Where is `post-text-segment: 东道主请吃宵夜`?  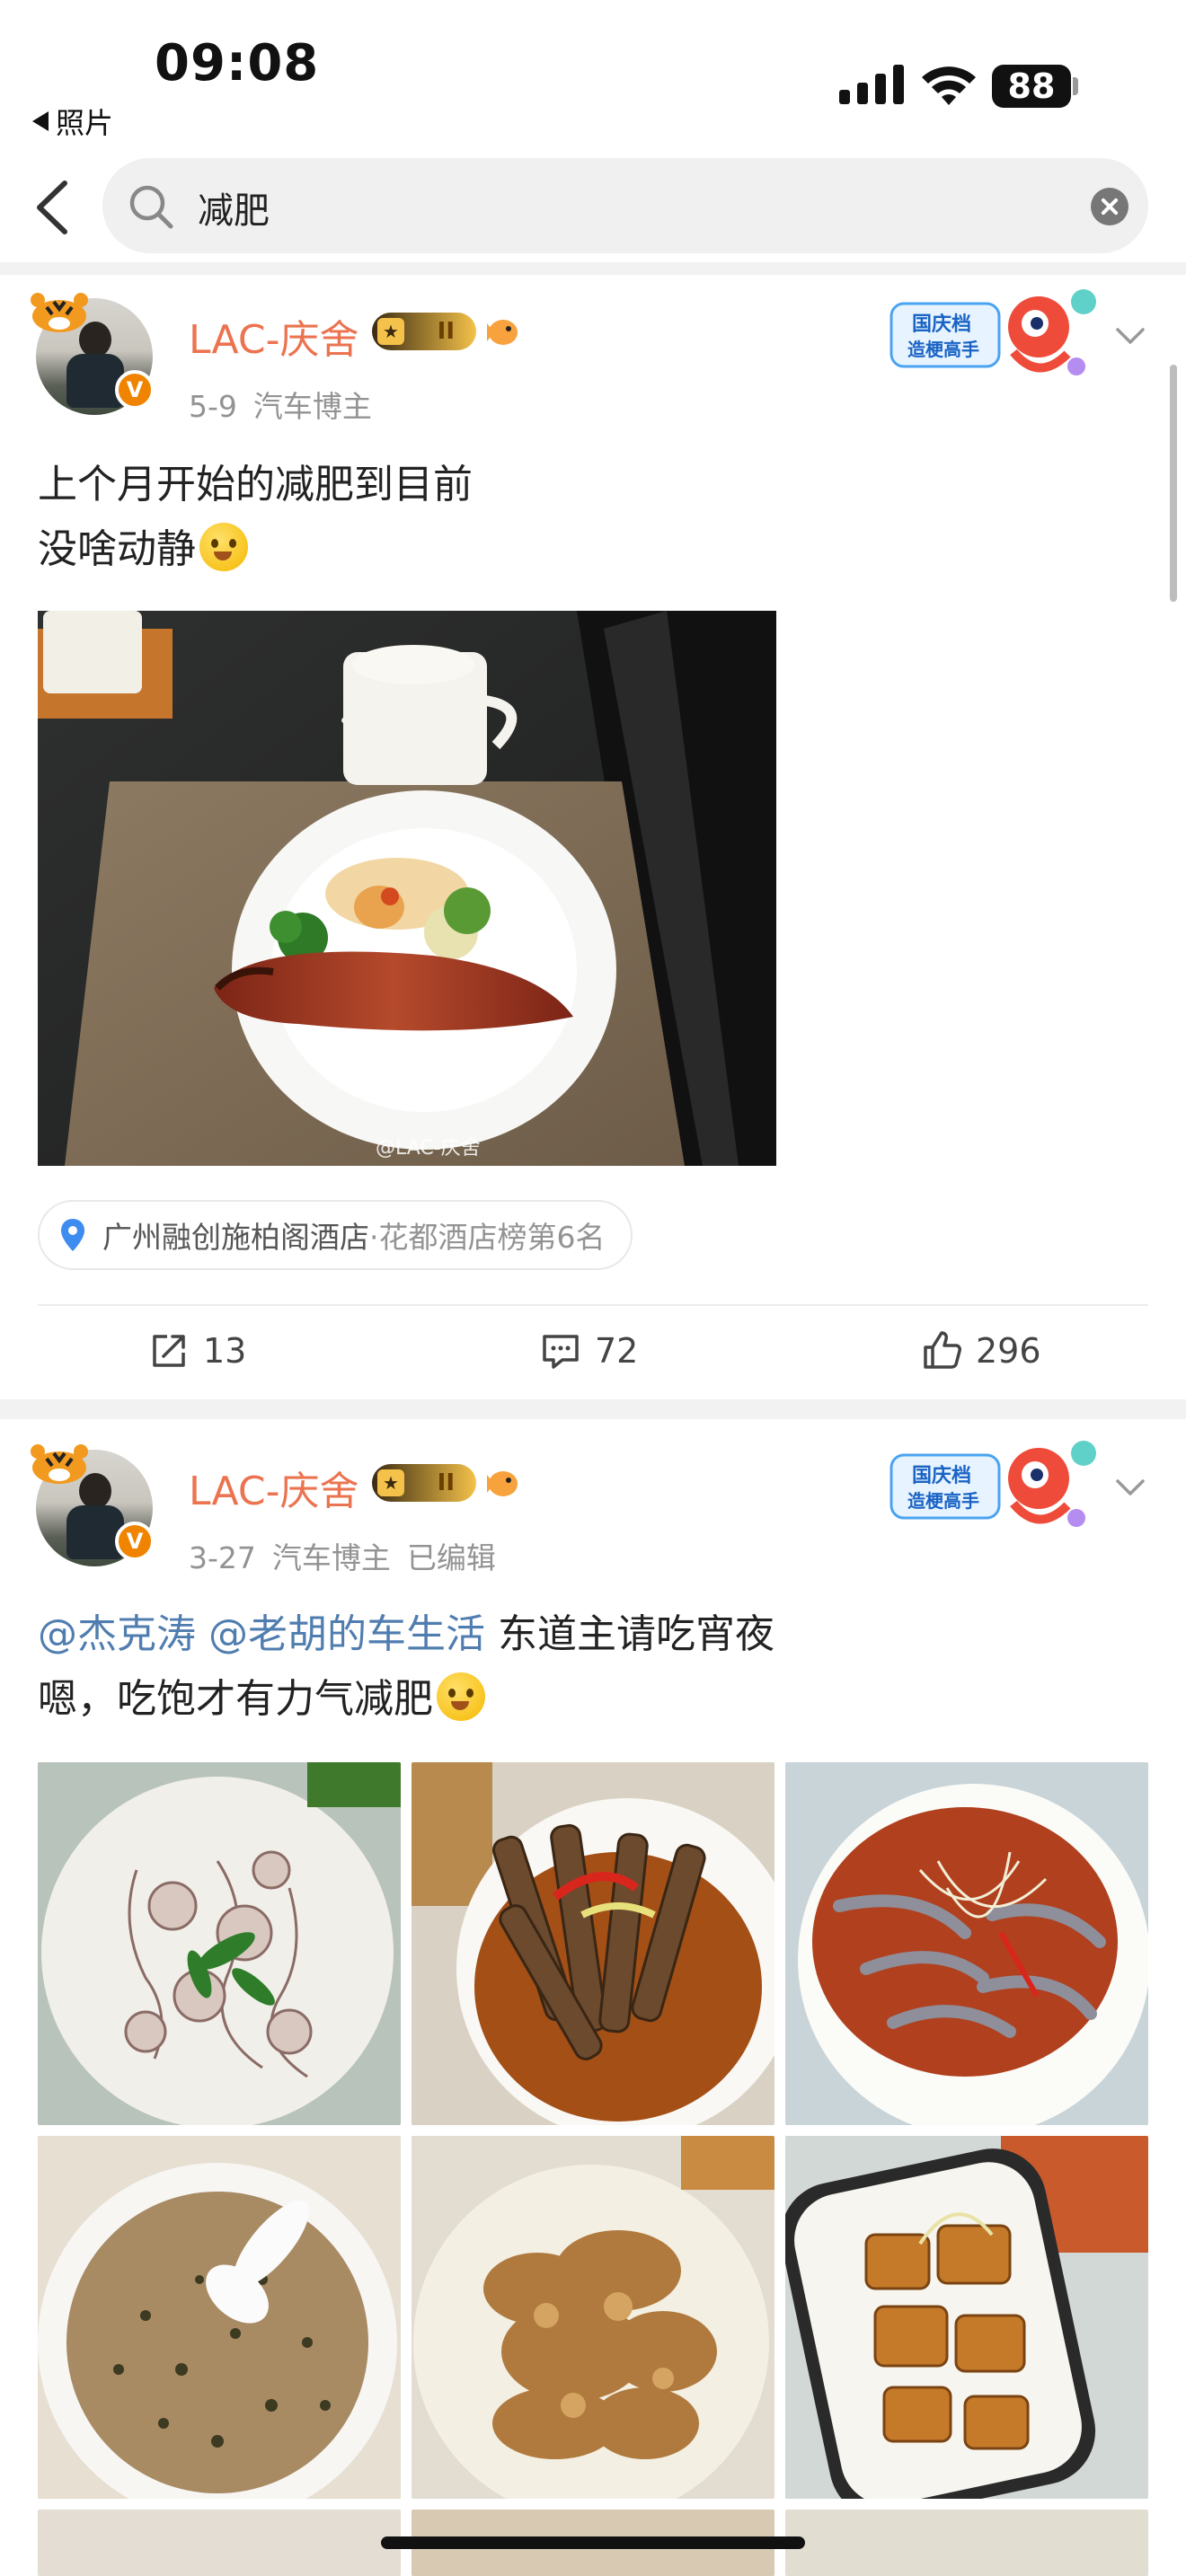
post-text-segment: 东道主请吃宵夜 is located at coordinates (629, 1634).